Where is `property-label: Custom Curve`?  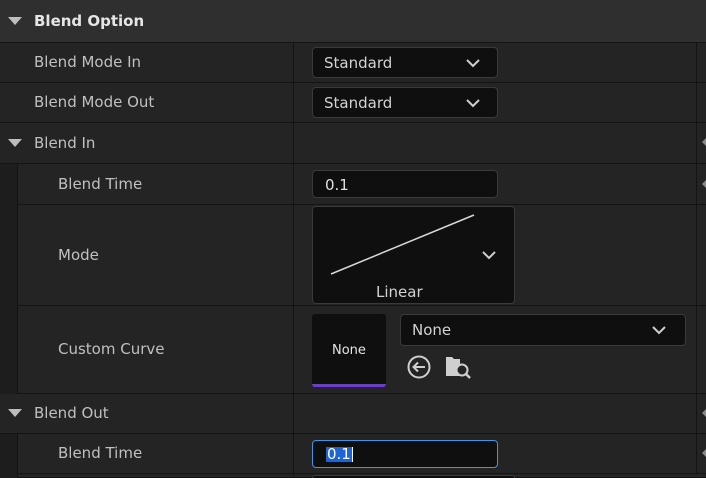 property-label: Custom Curve is located at coordinates (111, 349).